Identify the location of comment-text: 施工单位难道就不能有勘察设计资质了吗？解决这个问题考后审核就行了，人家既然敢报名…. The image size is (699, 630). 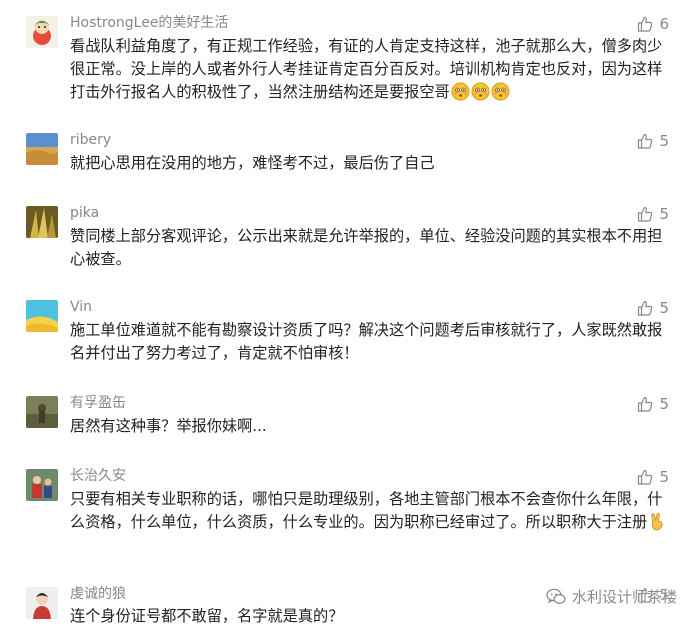
(366, 341).